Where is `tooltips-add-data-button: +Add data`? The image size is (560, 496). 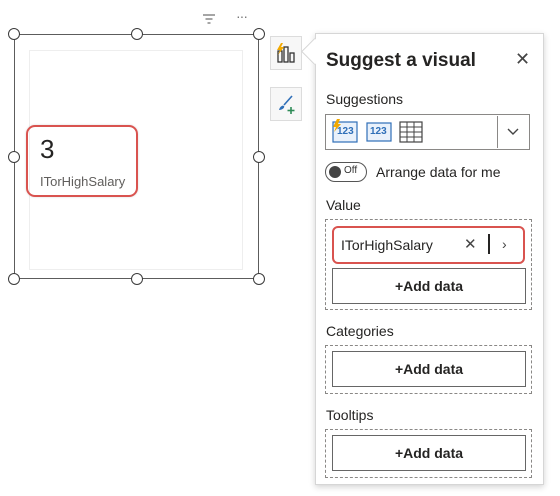 tooltips-add-data-button: +Add data is located at coordinates (429, 453).